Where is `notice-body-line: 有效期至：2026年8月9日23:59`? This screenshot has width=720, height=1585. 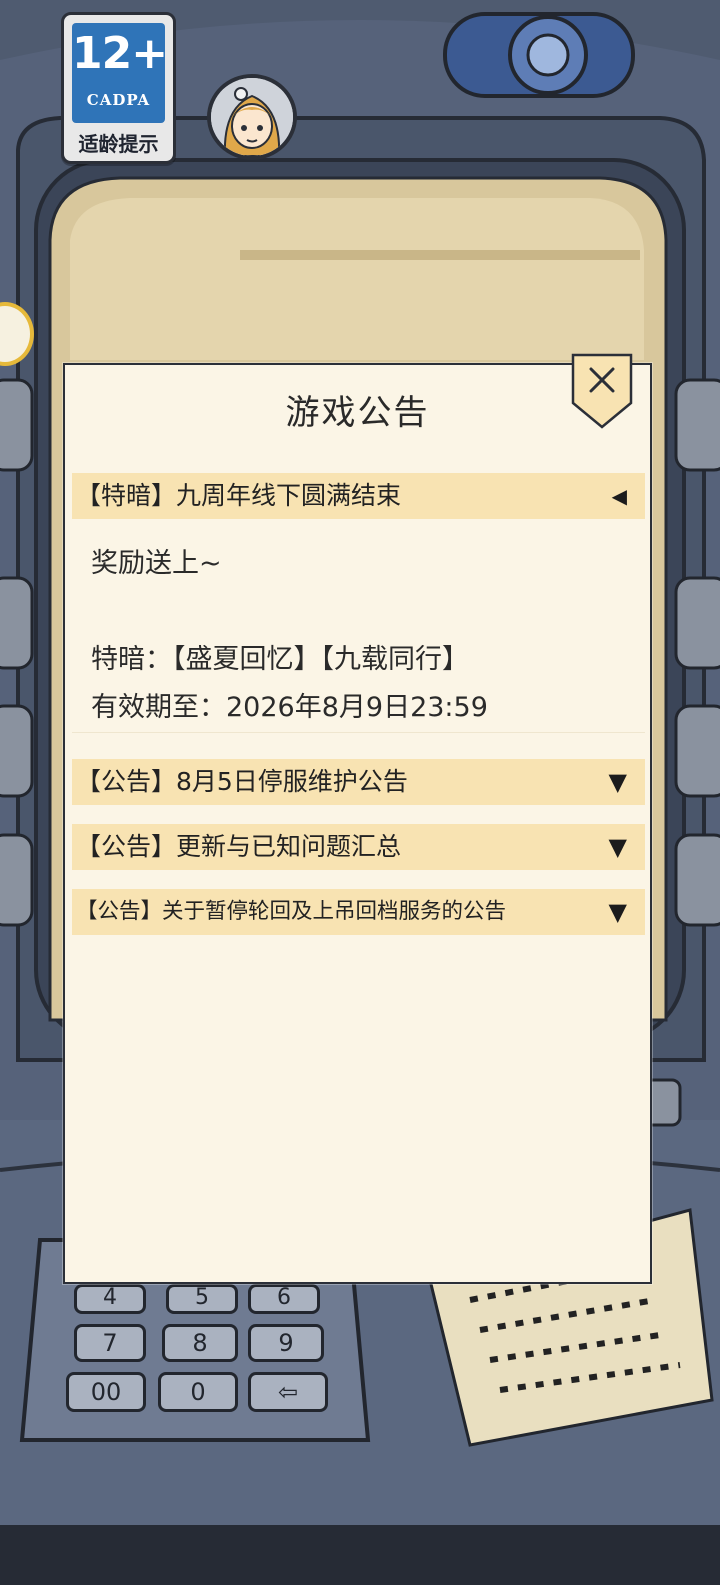 notice-body-line: 有效期至：2026年8月9日23:59 is located at coordinates (289, 707).